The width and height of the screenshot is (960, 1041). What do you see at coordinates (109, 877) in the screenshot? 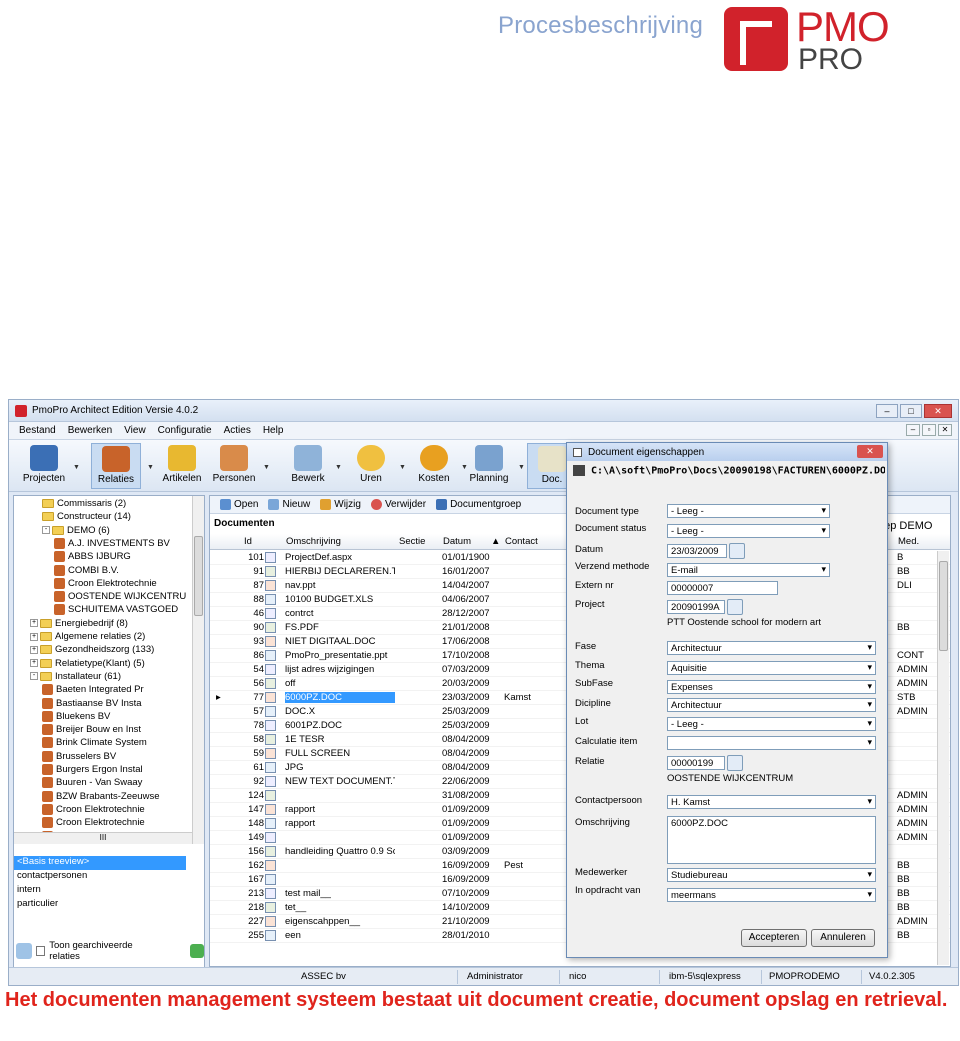
I see `list-item: contactpersonen` at bounding box center [109, 877].